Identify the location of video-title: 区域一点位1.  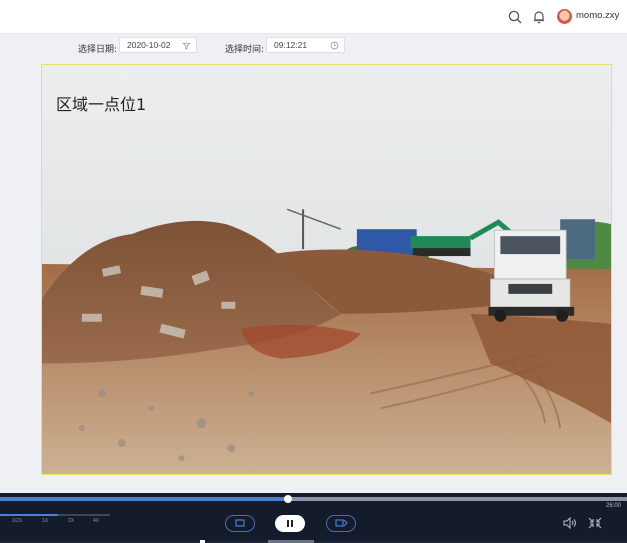
(101, 104).